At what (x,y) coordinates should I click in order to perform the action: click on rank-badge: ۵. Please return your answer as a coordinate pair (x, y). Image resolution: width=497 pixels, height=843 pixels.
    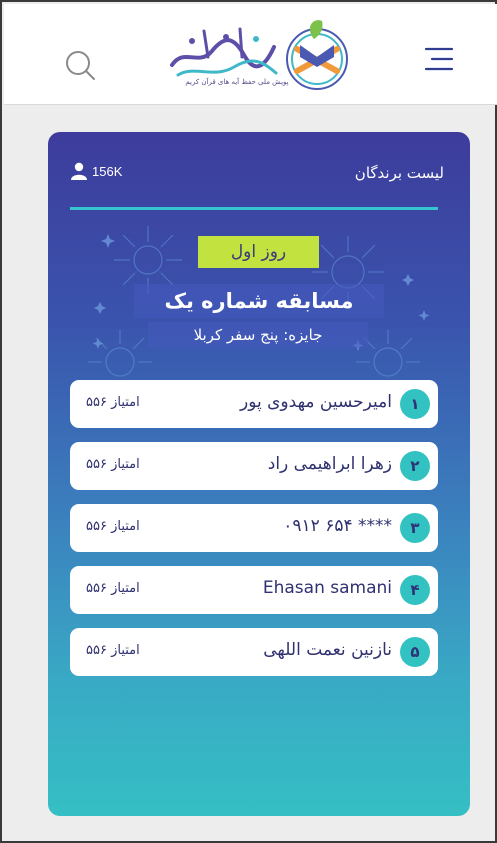
    Looking at the image, I should click on (415, 652).